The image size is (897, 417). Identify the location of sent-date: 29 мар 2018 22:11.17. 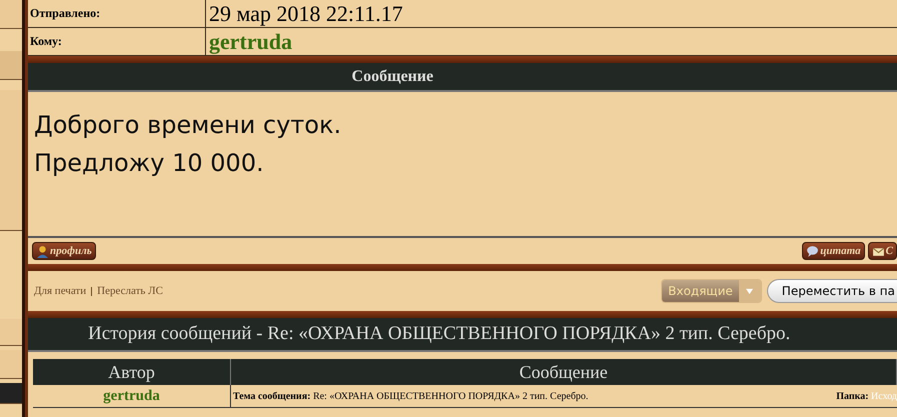
(305, 13).